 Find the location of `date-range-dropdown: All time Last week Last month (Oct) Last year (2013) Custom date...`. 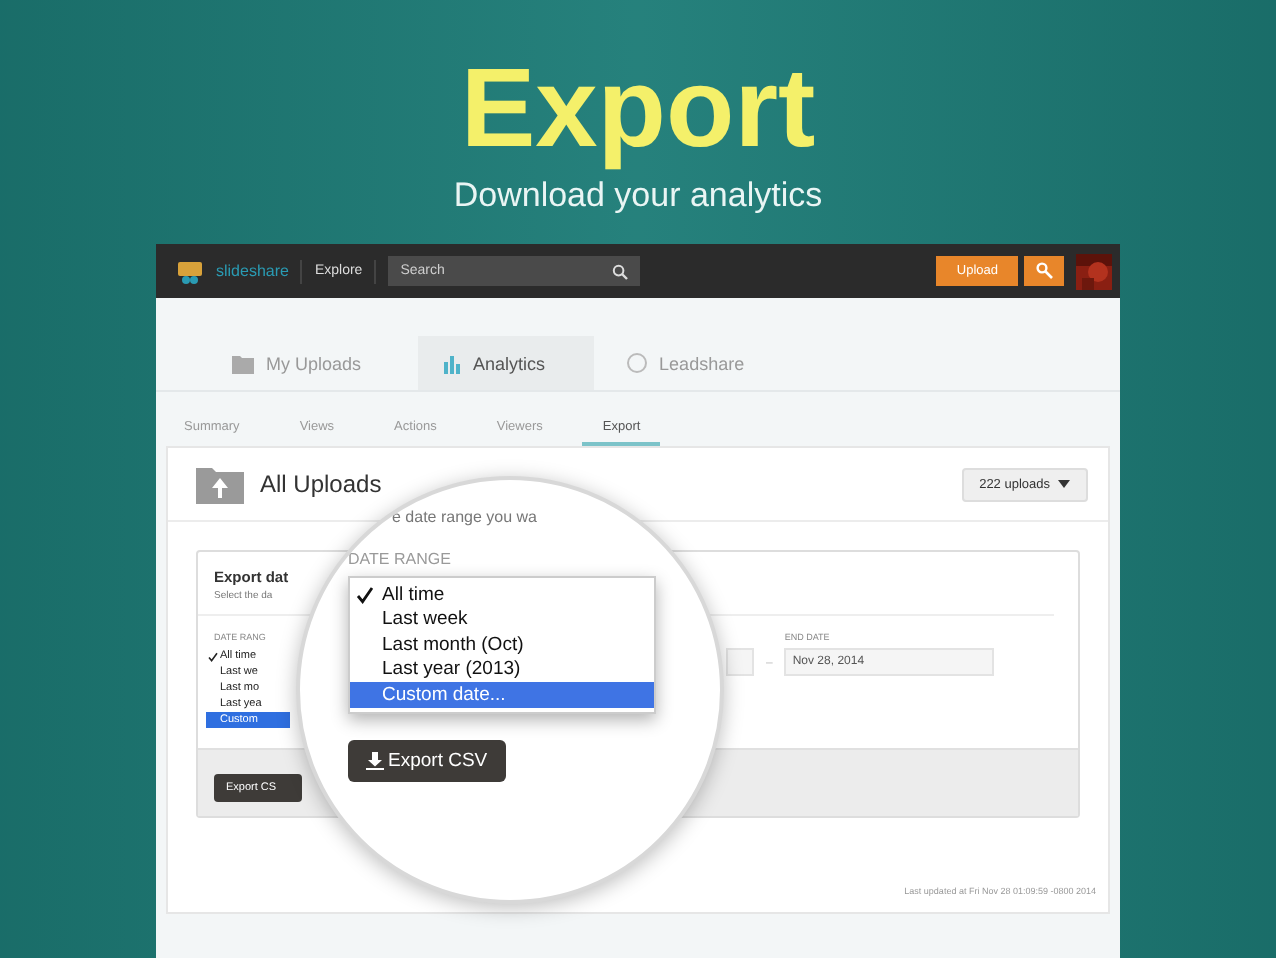

date-range-dropdown: All time Last week Last month (Oct) Last year (2013) Custom date... is located at coordinates (502, 644).